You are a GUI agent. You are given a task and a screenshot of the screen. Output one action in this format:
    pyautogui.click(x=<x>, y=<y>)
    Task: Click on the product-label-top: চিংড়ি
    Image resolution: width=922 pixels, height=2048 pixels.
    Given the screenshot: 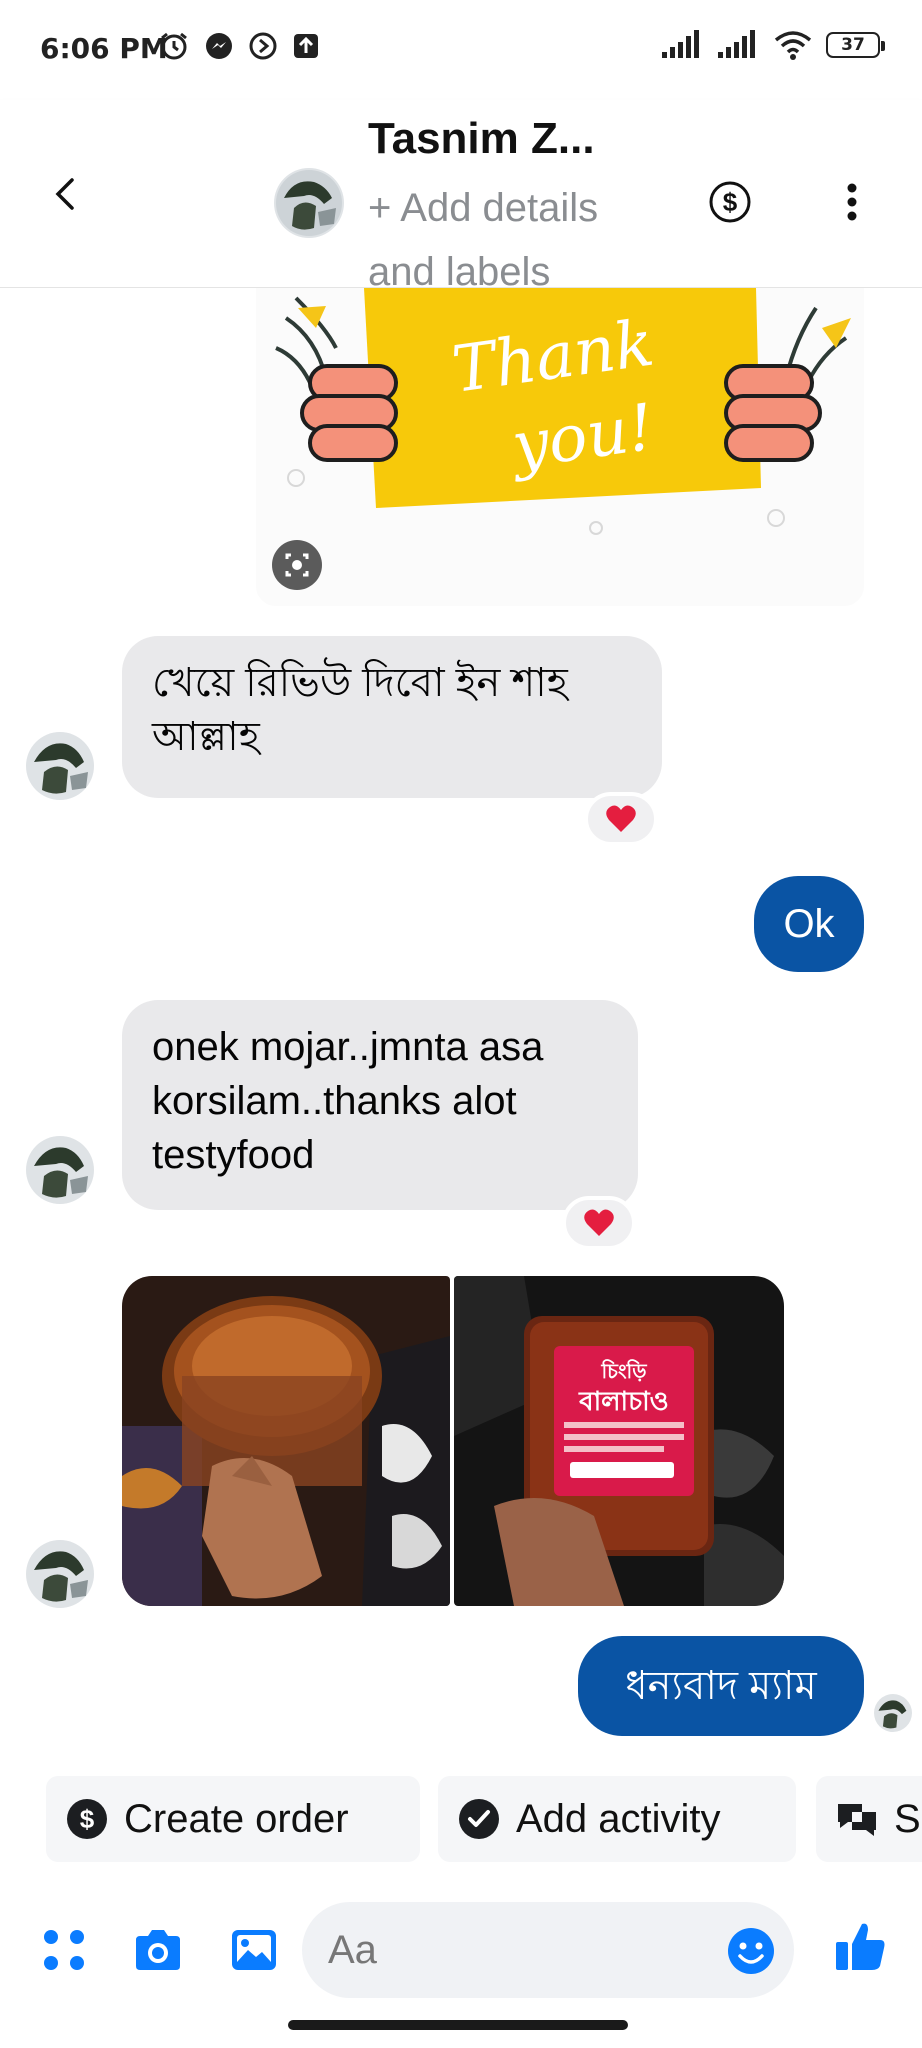 What is the action you would take?
    pyautogui.click(x=623, y=1371)
    